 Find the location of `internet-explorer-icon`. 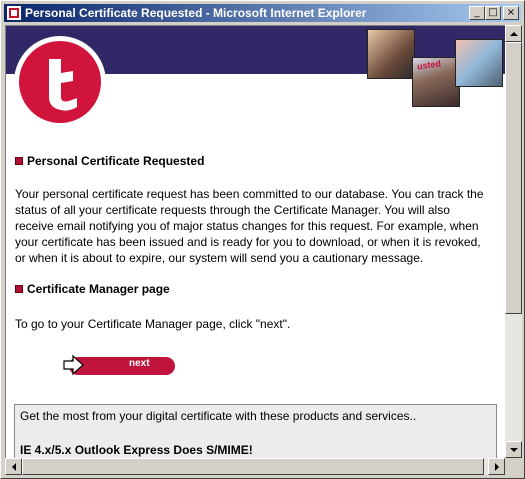

internet-explorer-icon is located at coordinates (14, 13).